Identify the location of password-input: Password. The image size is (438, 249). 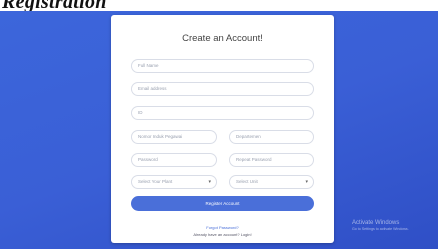
(174, 160).